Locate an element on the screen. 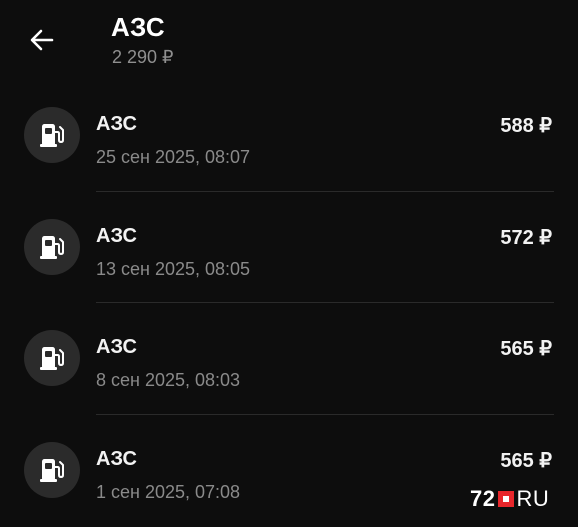  transaction-date: 25 сен 2025, 08:07 is located at coordinates (173, 157).